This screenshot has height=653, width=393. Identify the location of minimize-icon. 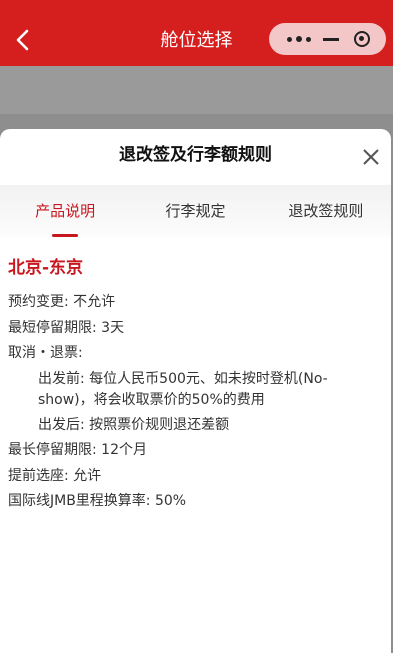
(331, 39).